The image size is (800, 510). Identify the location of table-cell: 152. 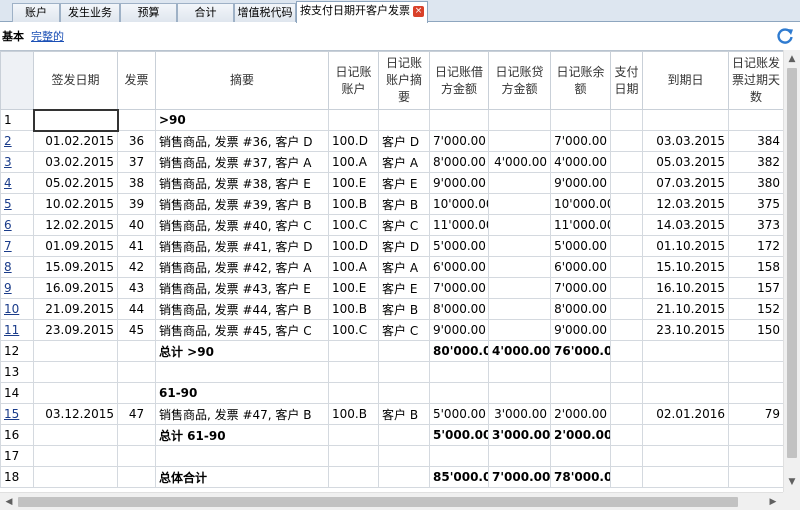
(756, 309).